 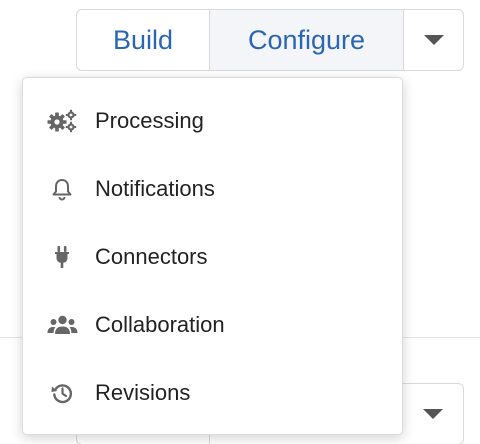 What do you see at coordinates (151, 256) in the screenshot?
I see `menu-item-label: Connectors` at bounding box center [151, 256].